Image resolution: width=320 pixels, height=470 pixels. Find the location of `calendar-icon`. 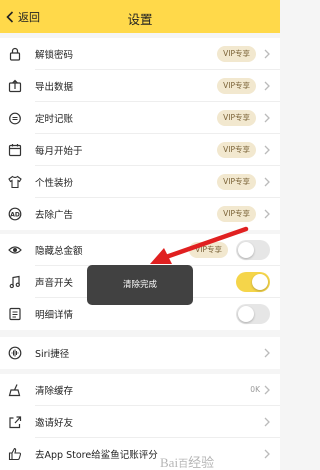

calendar-icon is located at coordinates (15, 150).